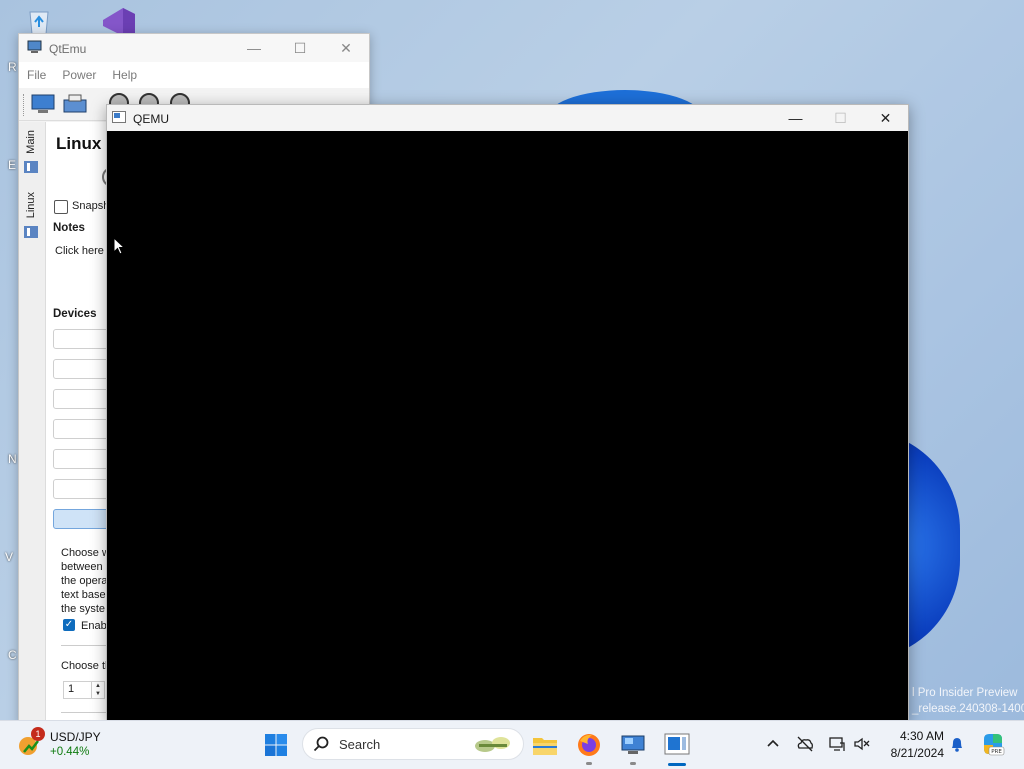 The width and height of the screenshot is (1024, 769). Describe the element at coordinates (151, 119) in the screenshot. I see `qemu-title: QEMU` at that location.